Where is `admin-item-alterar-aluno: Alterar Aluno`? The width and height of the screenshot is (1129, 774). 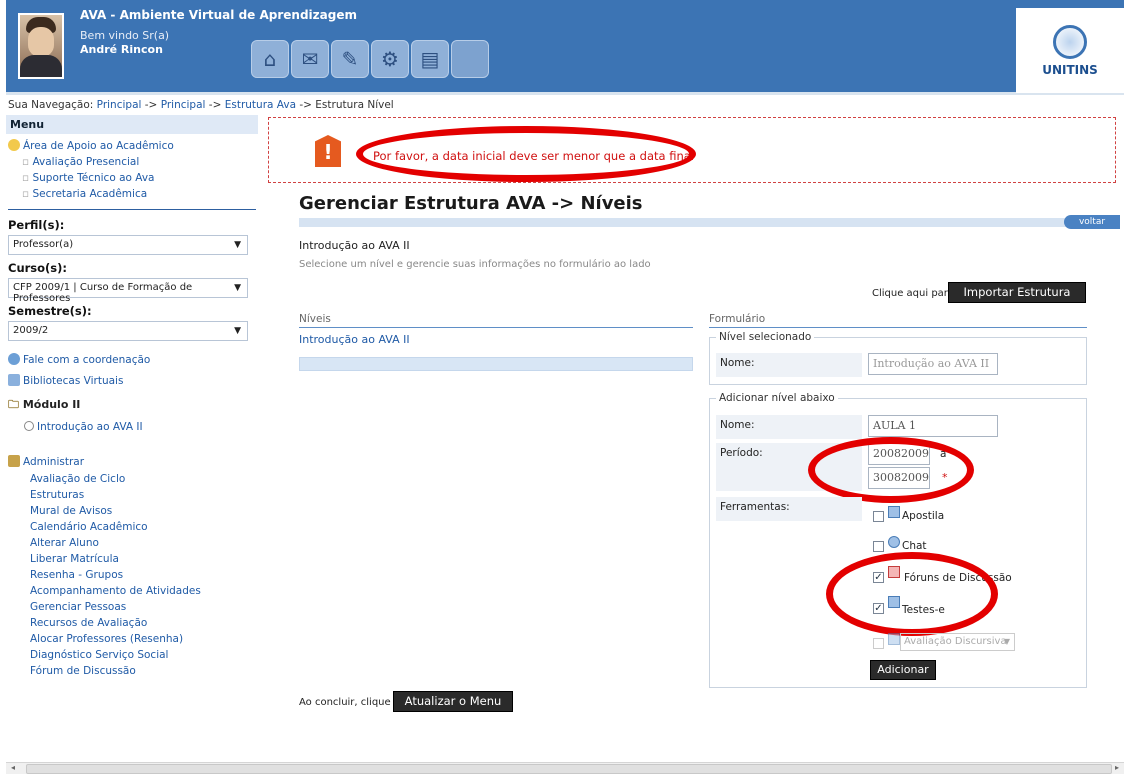 admin-item-alterar-aluno: Alterar Aluno is located at coordinates (143, 543).